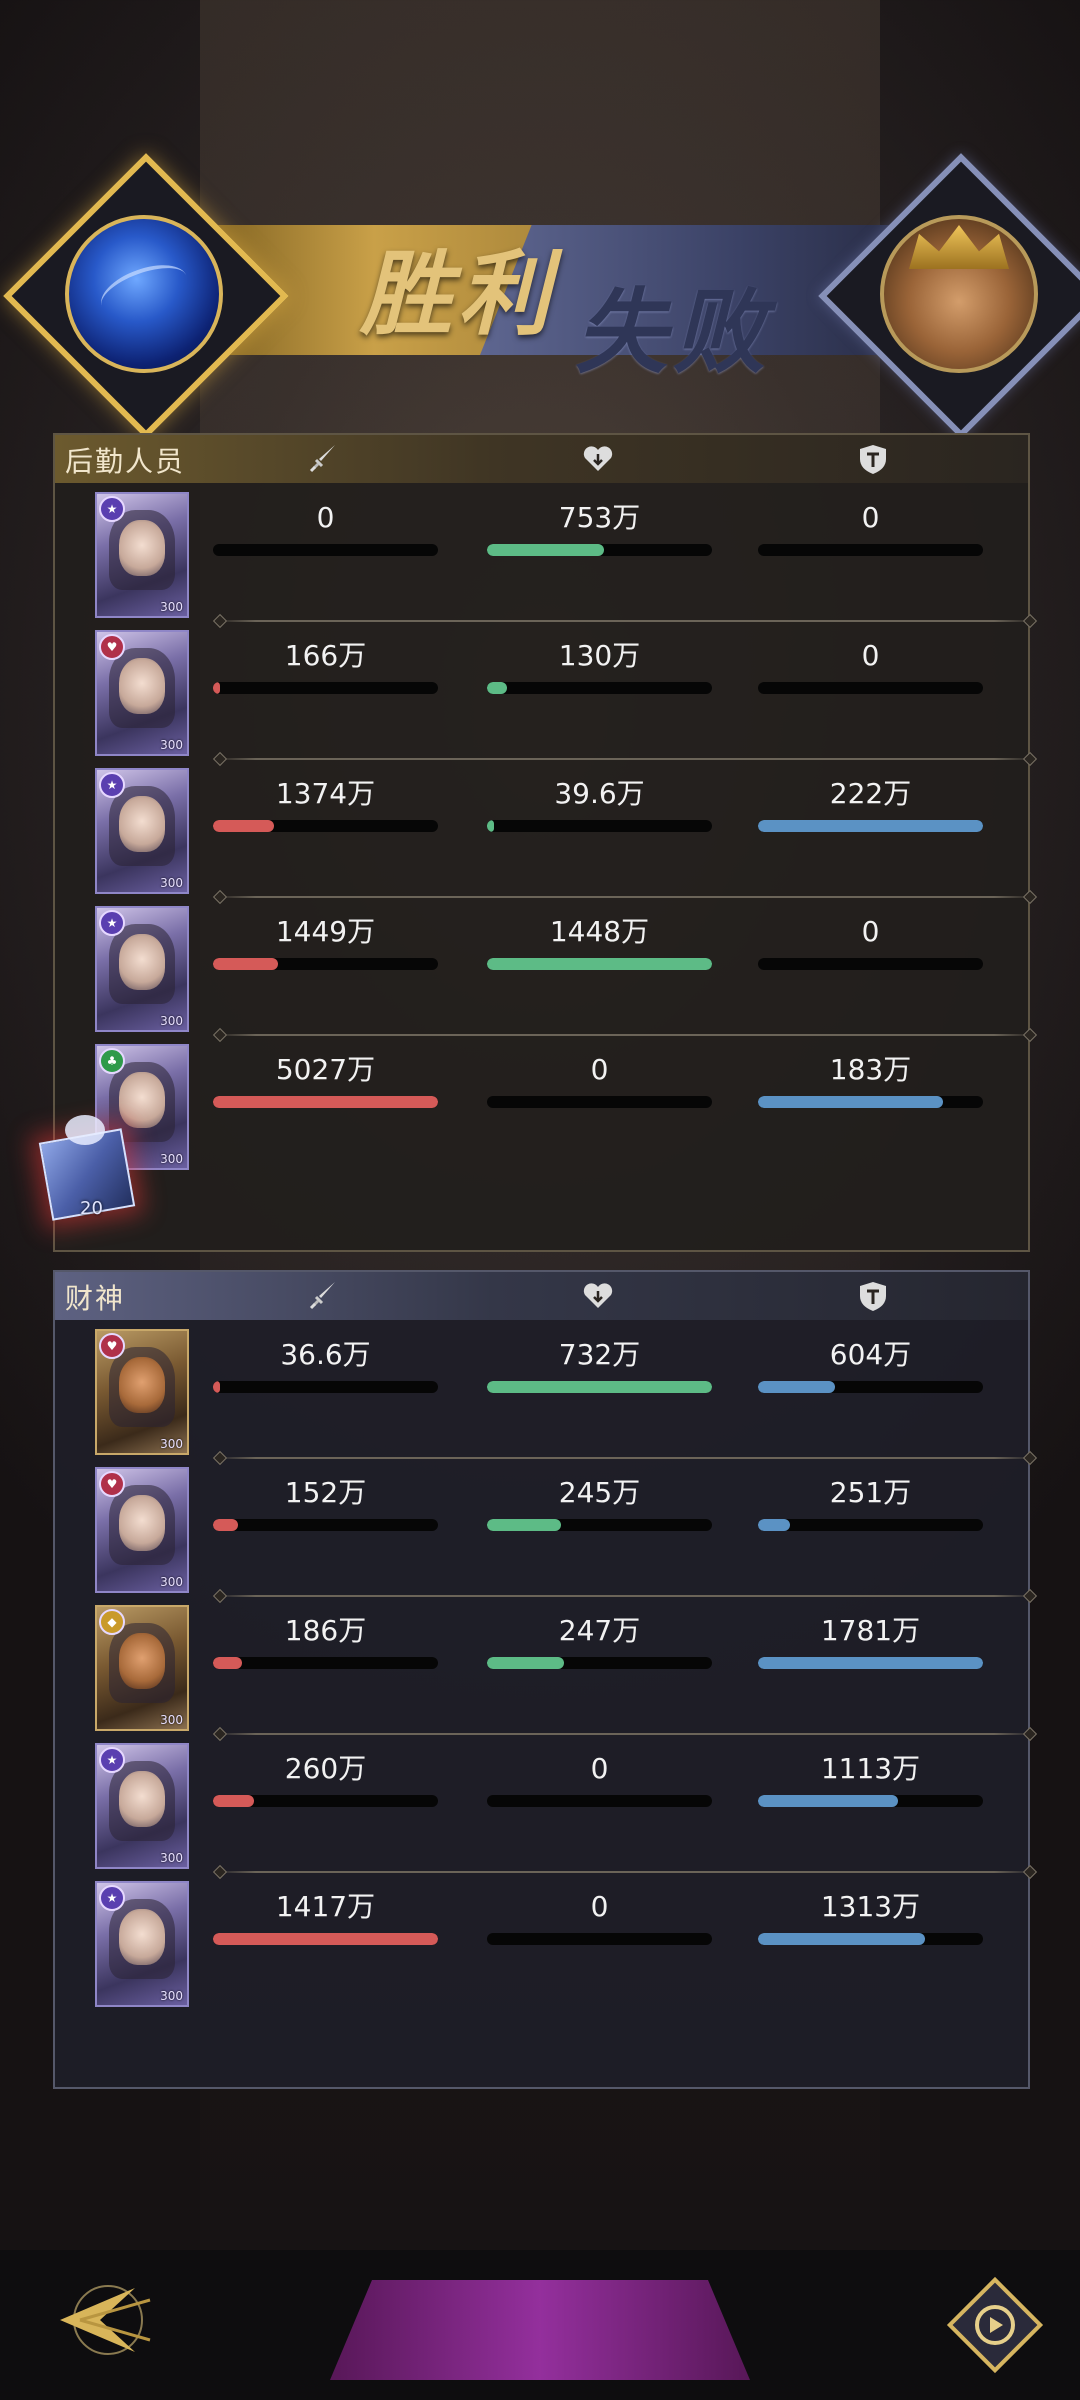  What do you see at coordinates (545, 697) in the screenshot?
I see `team-member-row: ♥ 300 166万 130万 0` at bounding box center [545, 697].